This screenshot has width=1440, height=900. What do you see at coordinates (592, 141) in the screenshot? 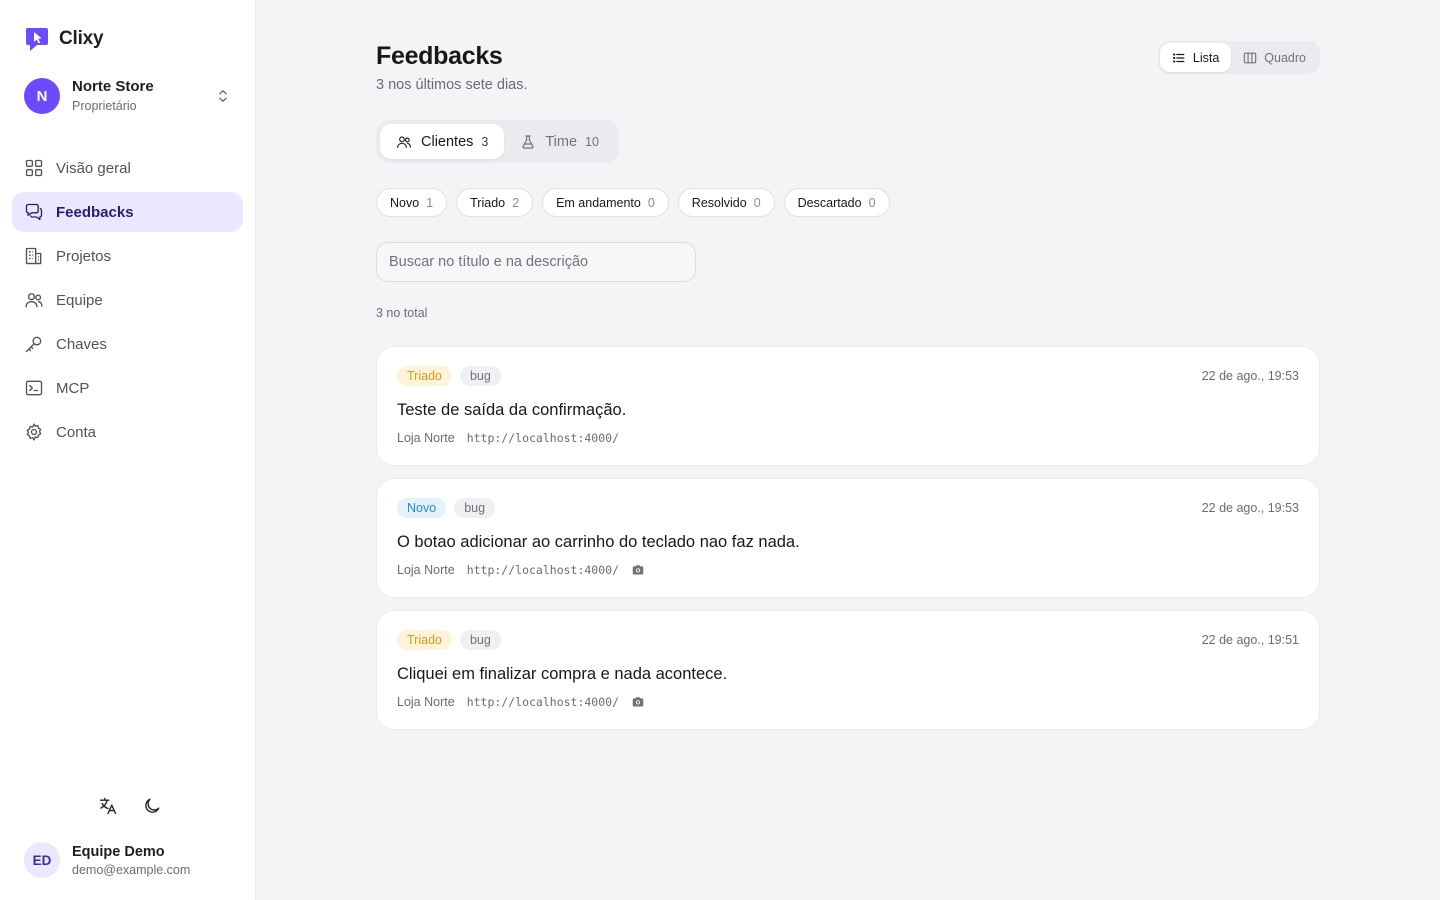
I see `tab-count: 10` at bounding box center [592, 141].